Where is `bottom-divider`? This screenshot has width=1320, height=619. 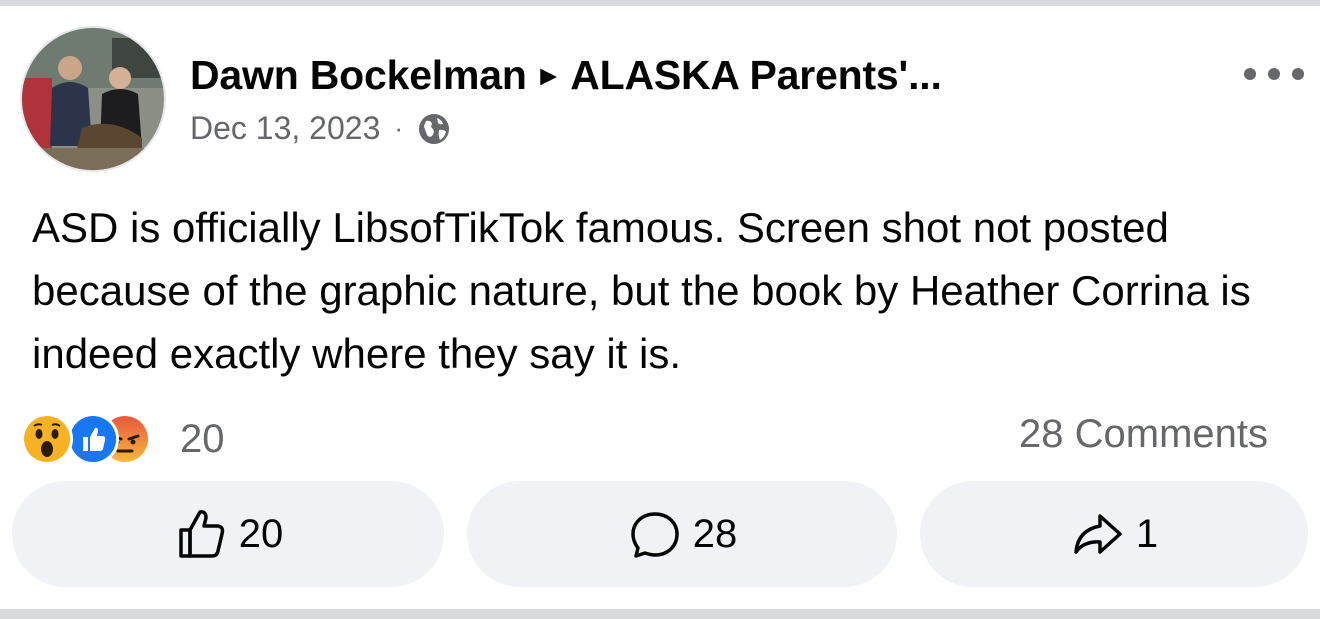 bottom-divider is located at coordinates (660, 614).